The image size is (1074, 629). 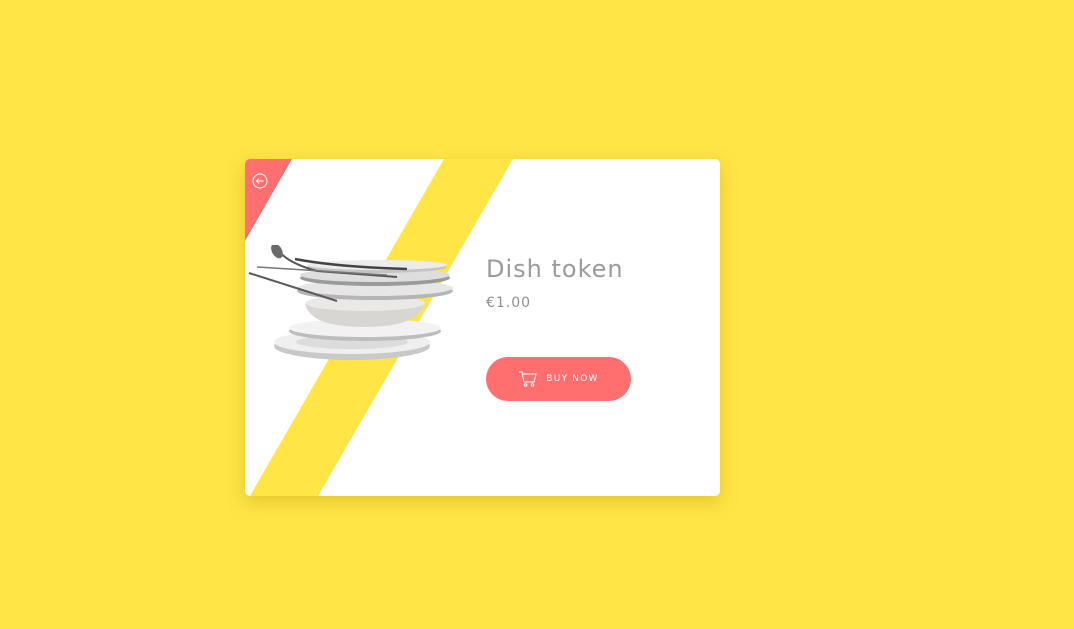 I want to click on buy-now-button: BUY NOW, so click(x=558, y=379).